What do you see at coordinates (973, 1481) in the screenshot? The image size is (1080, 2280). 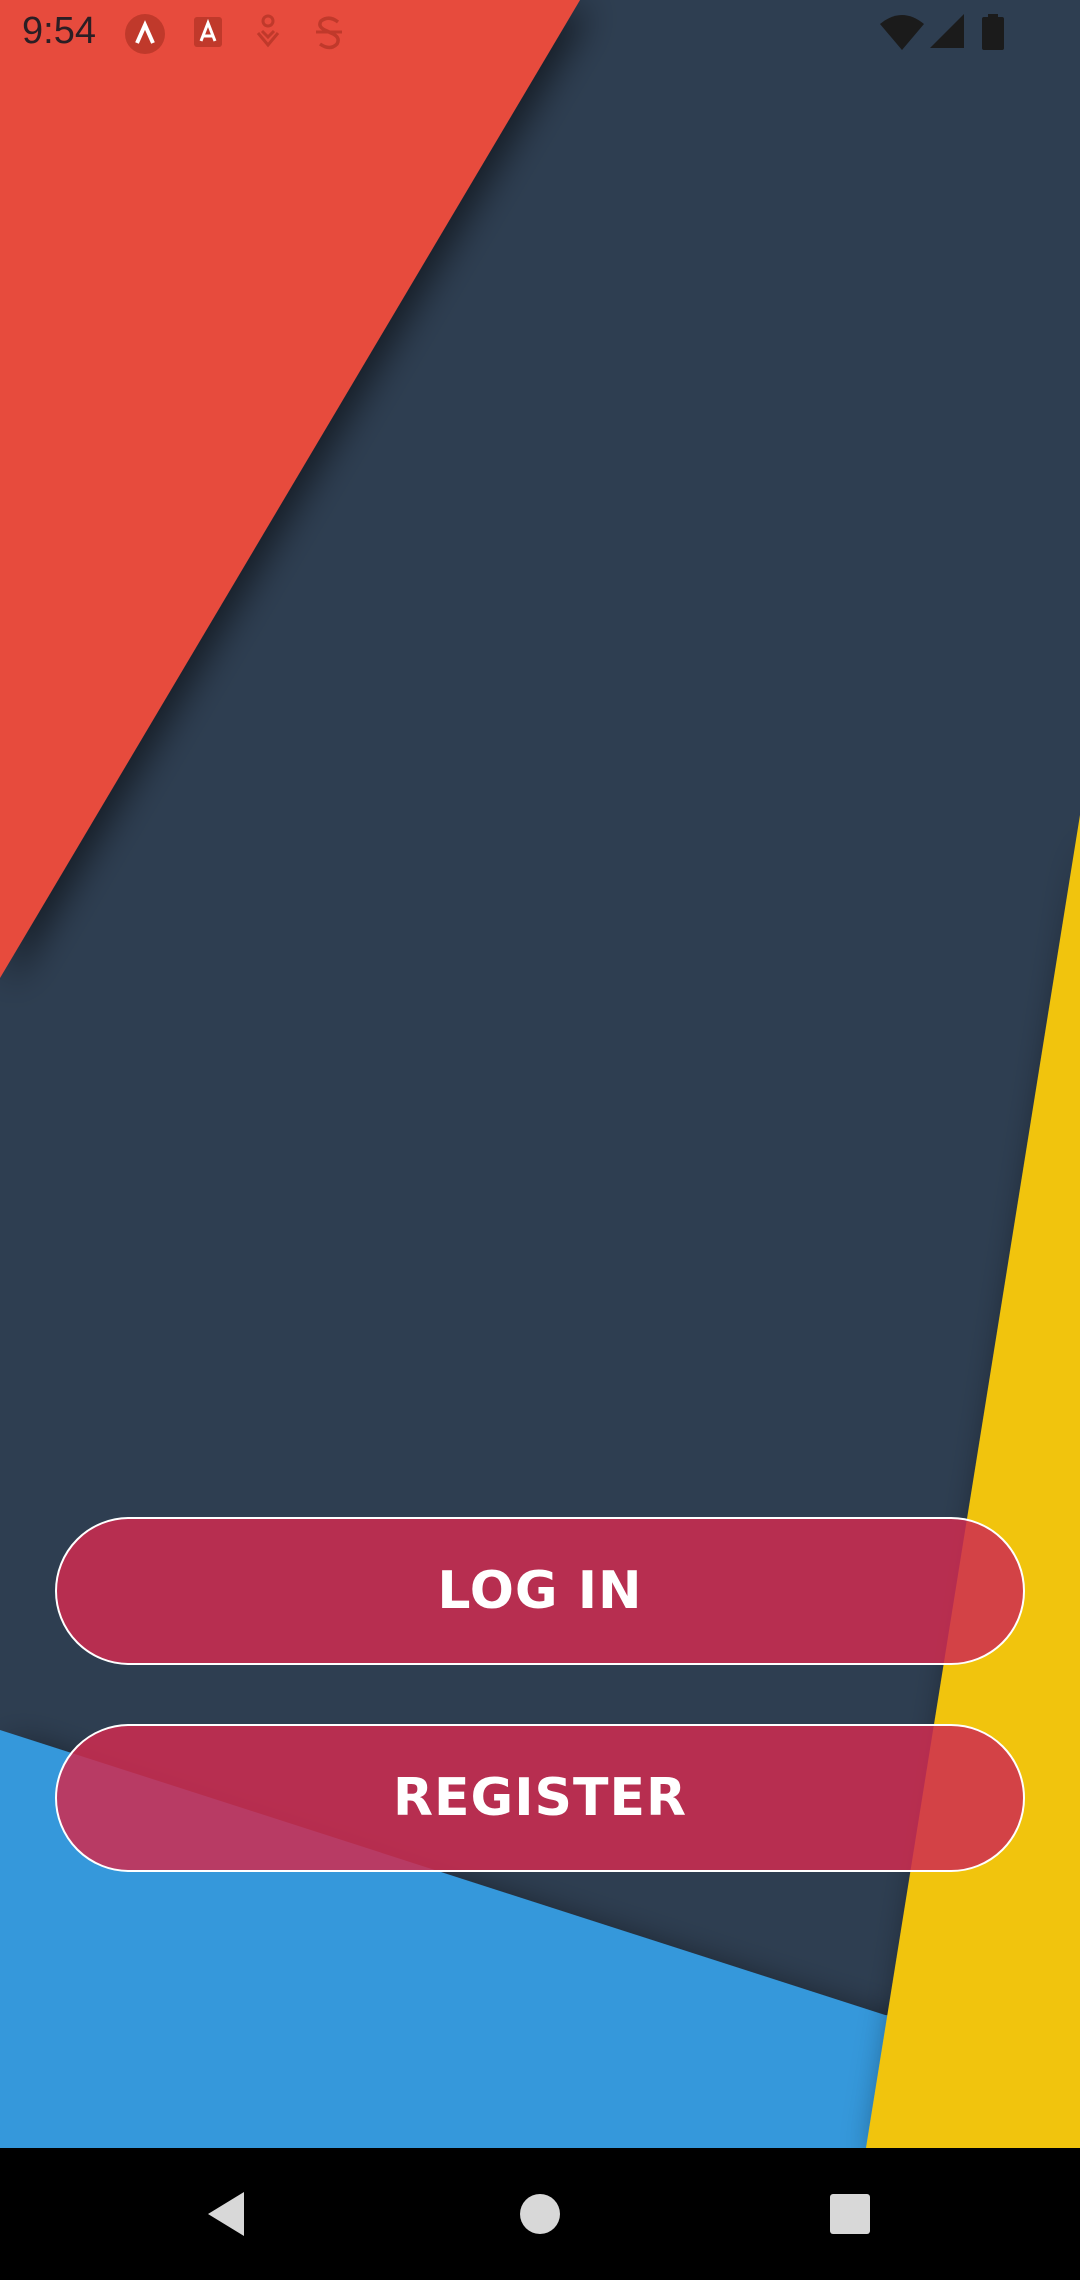 I see `yellow-panel` at bounding box center [973, 1481].